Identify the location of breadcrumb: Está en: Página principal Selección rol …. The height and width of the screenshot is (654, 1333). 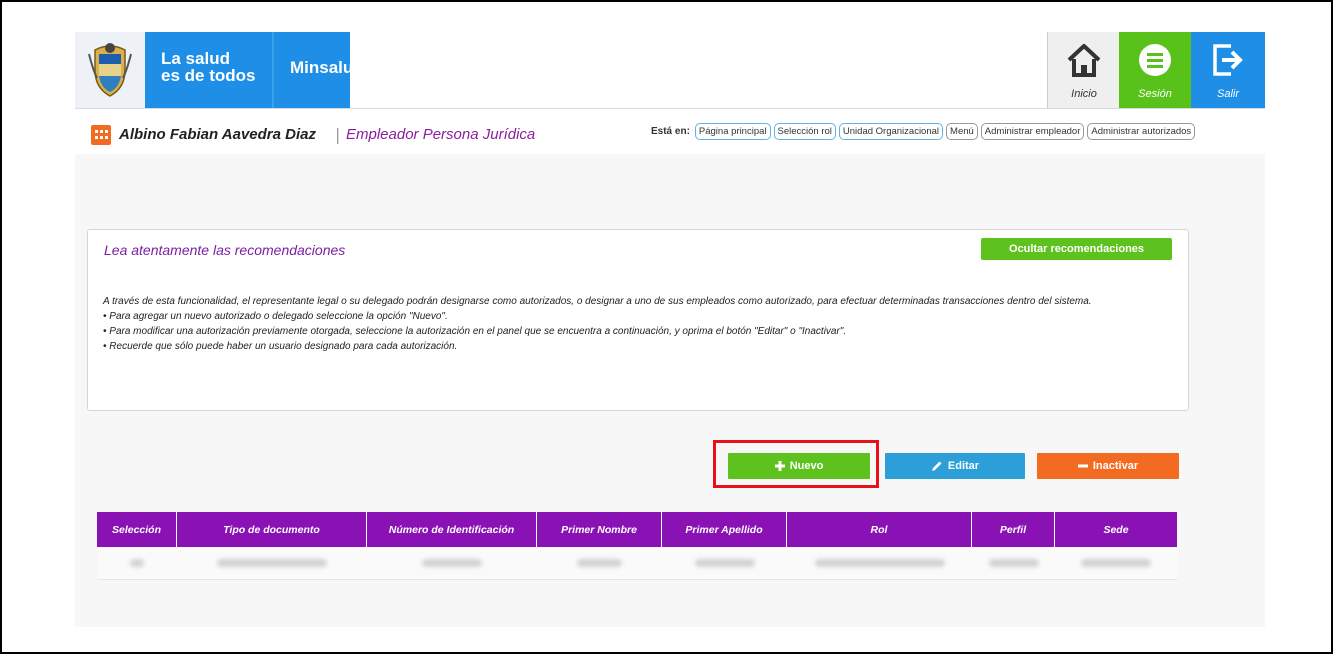
(923, 131).